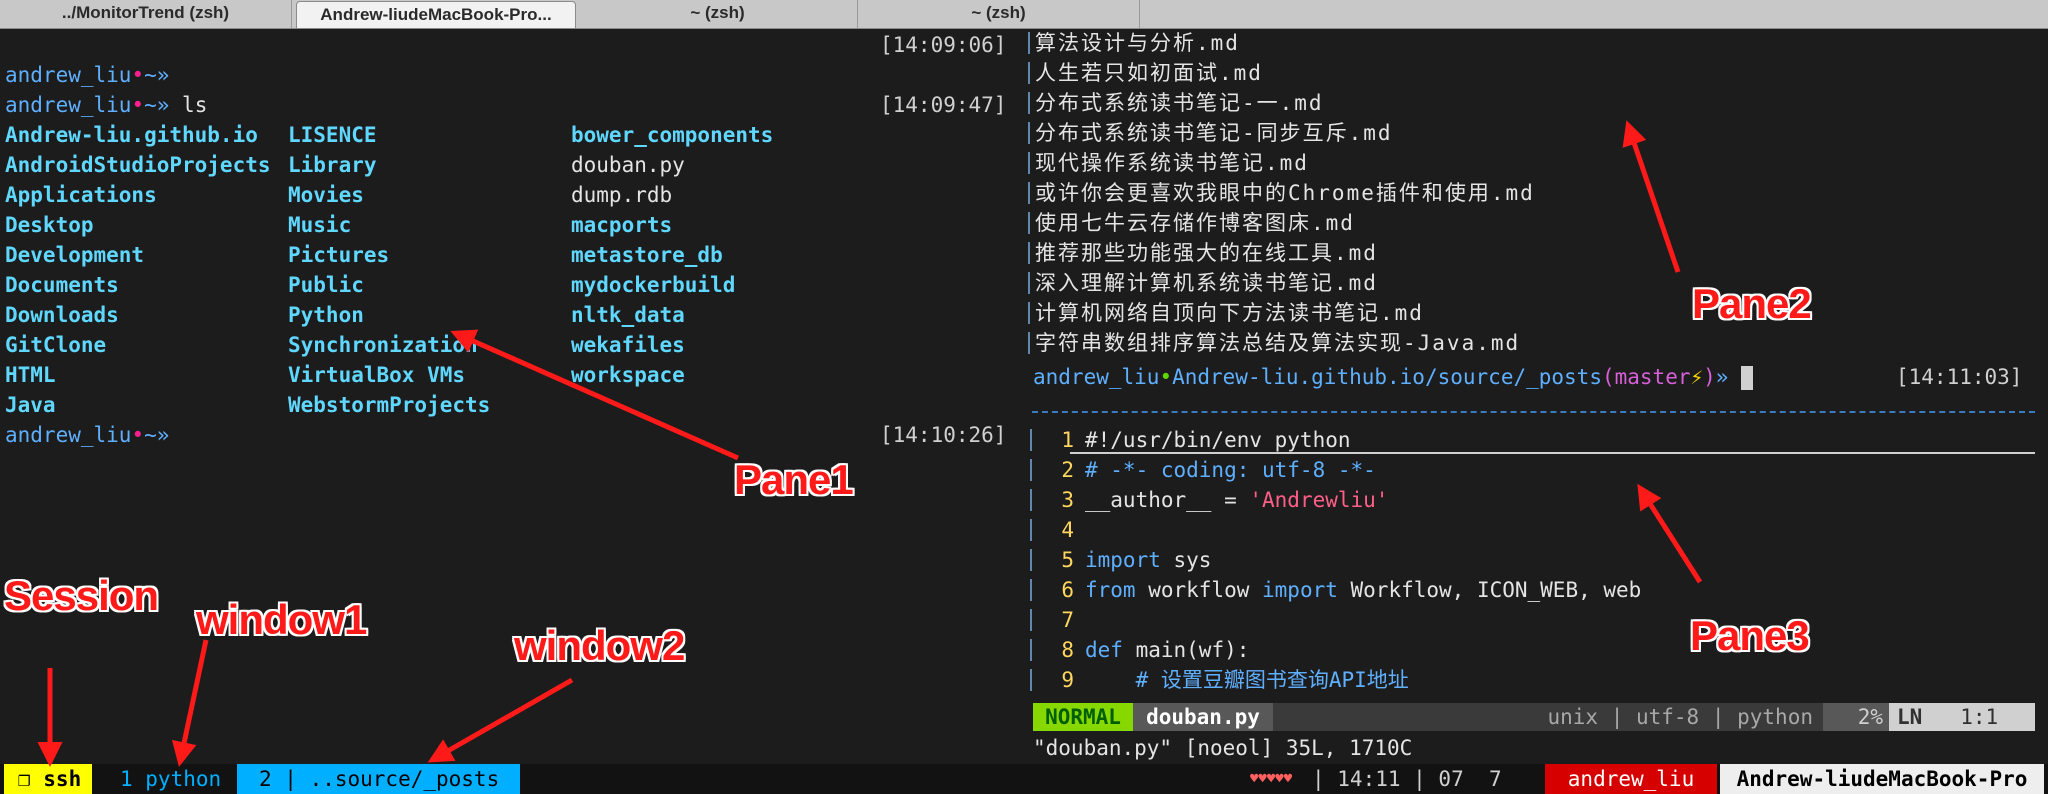 The width and height of the screenshot is (2048, 794). Describe the element at coordinates (1651, 196) in the screenshot. I see `arrow-pane2` at that location.